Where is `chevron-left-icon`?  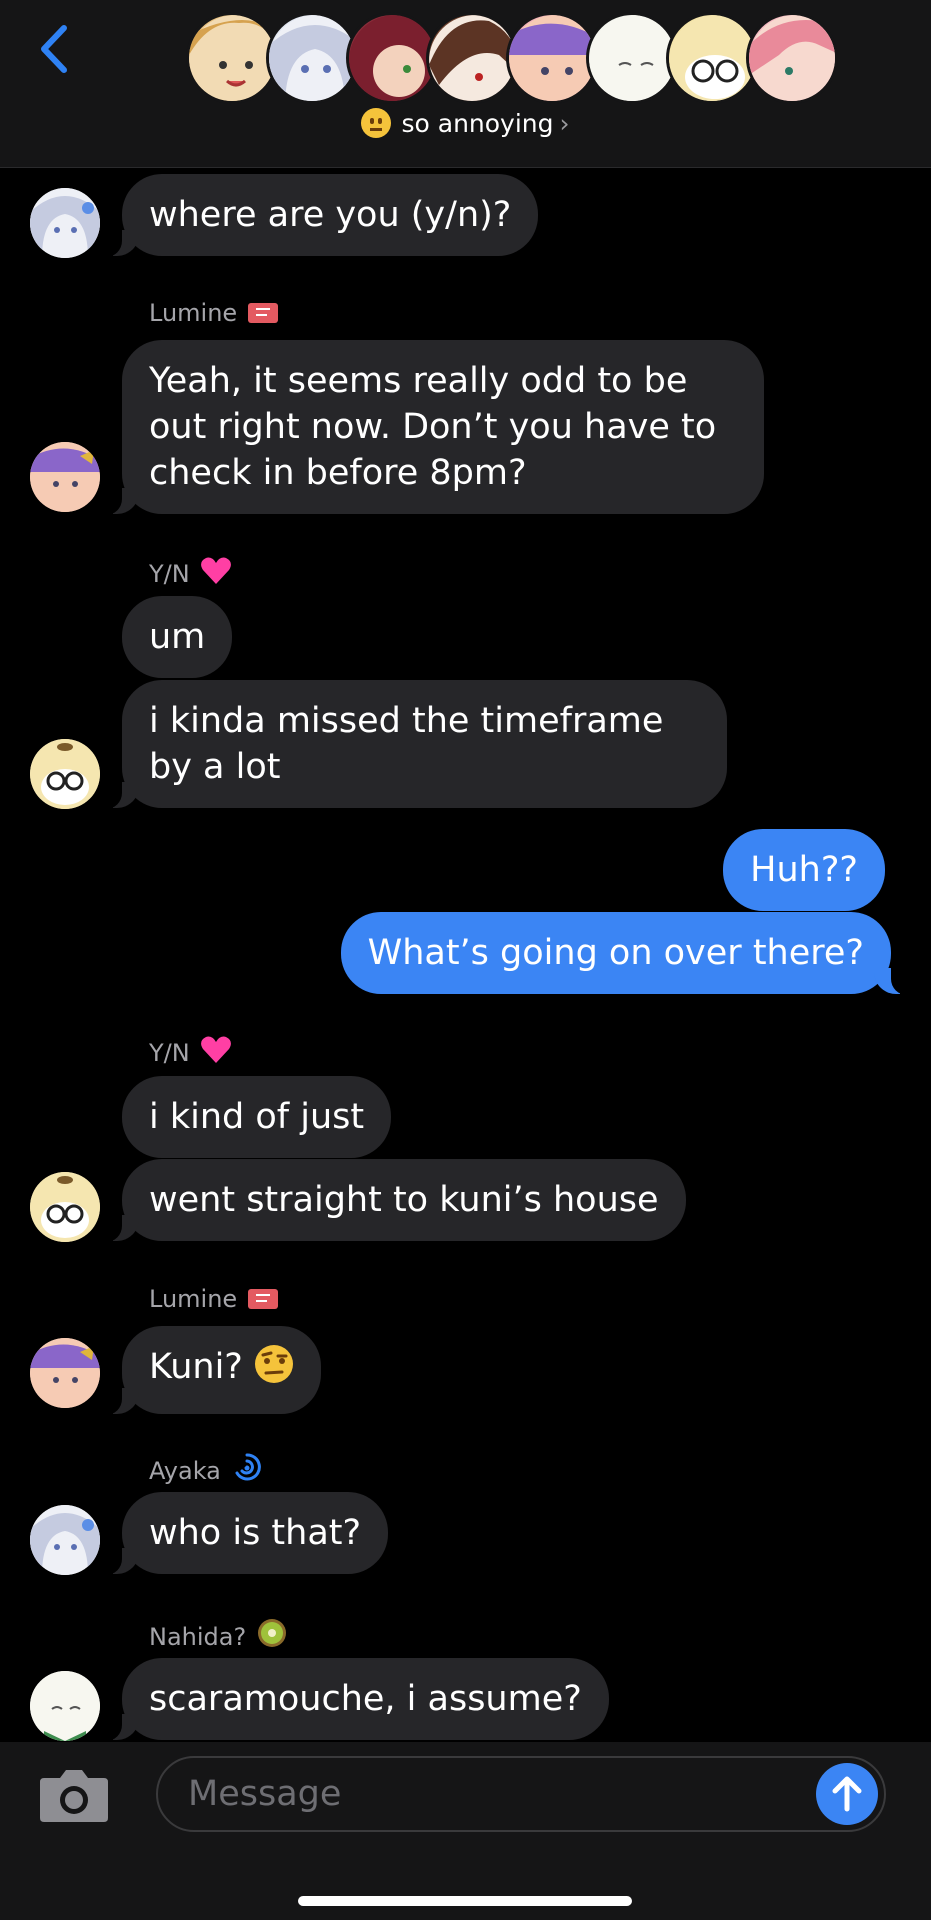
chevron-left-icon is located at coordinates (54, 49).